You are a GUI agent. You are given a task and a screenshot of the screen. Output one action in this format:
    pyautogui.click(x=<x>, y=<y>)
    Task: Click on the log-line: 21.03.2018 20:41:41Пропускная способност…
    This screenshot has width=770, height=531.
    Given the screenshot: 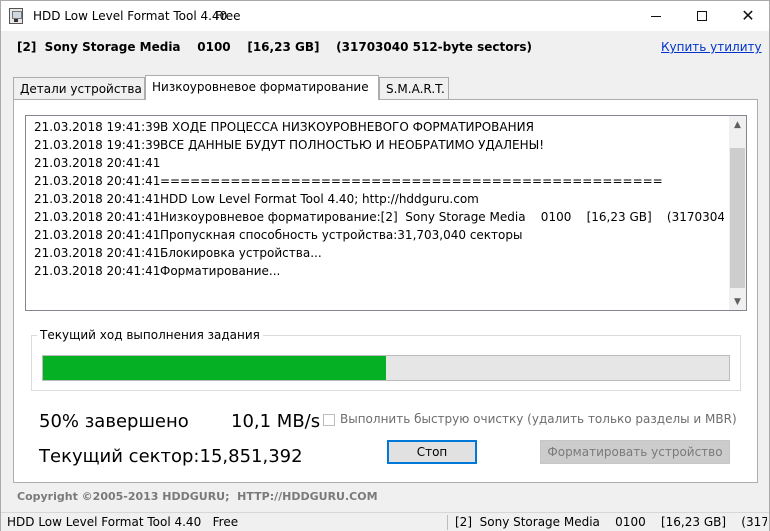 What is the action you would take?
    pyautogui.click(x=379, y=235)
    